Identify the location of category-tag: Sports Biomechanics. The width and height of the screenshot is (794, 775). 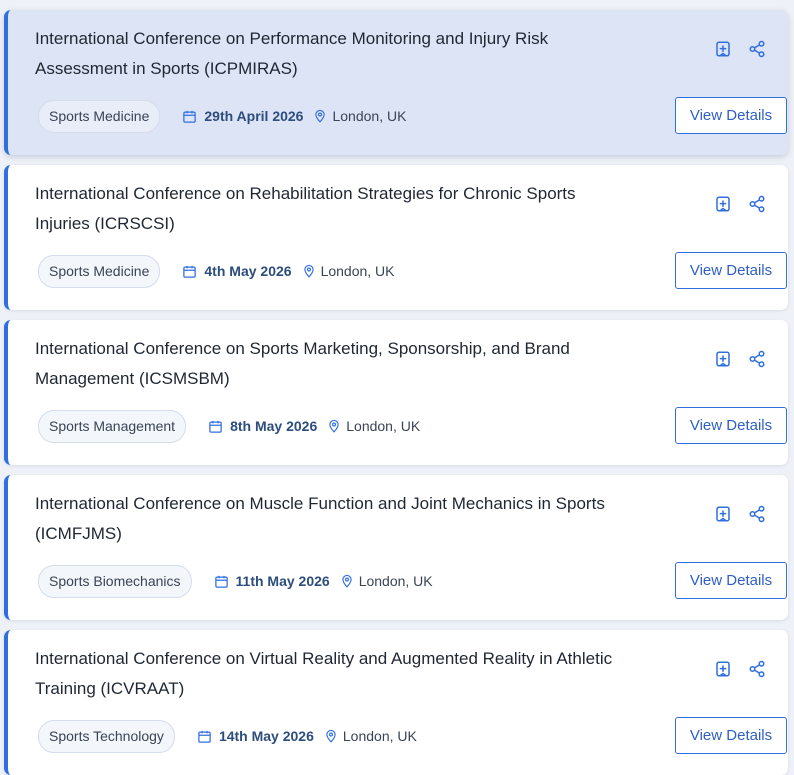
(115, 581).